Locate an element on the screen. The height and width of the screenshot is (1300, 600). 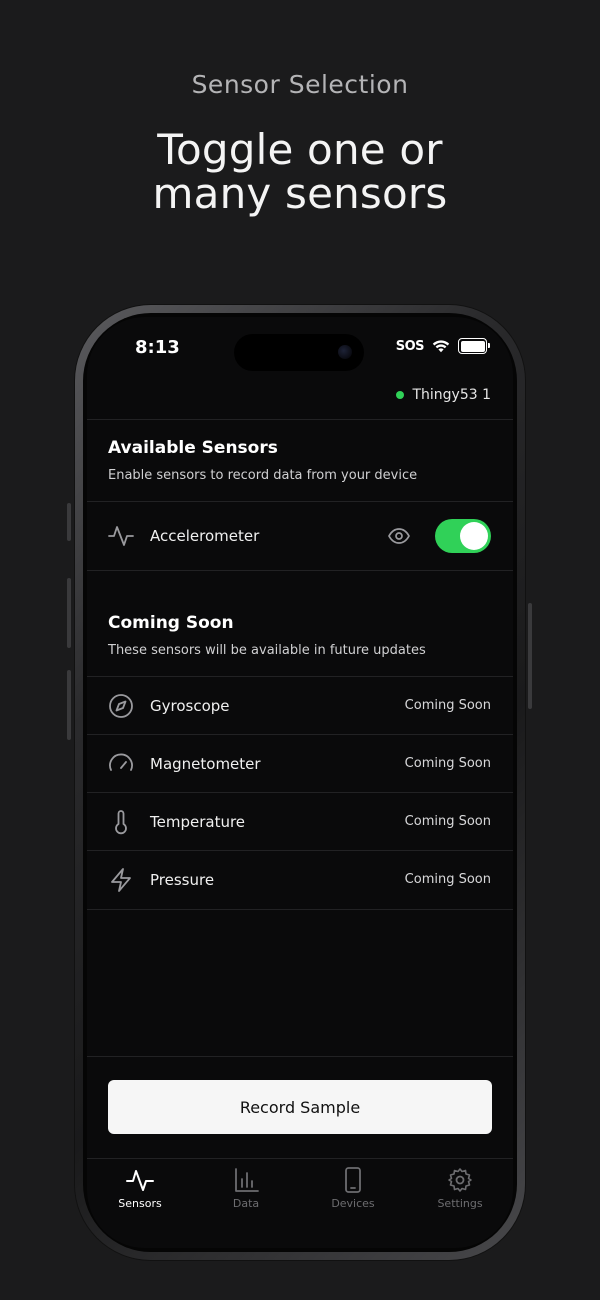
volume-down-button is located at coordinates (69, 705).